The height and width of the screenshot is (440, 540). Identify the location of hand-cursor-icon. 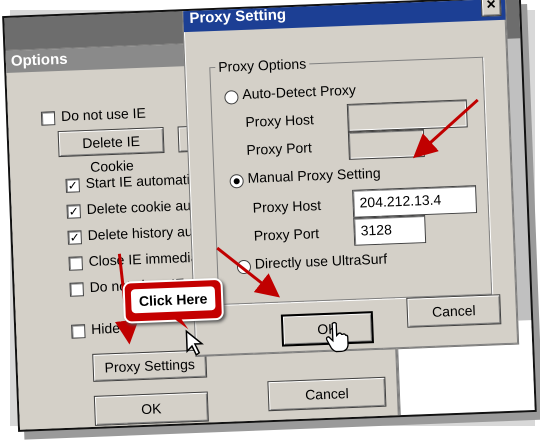
(337, 337).